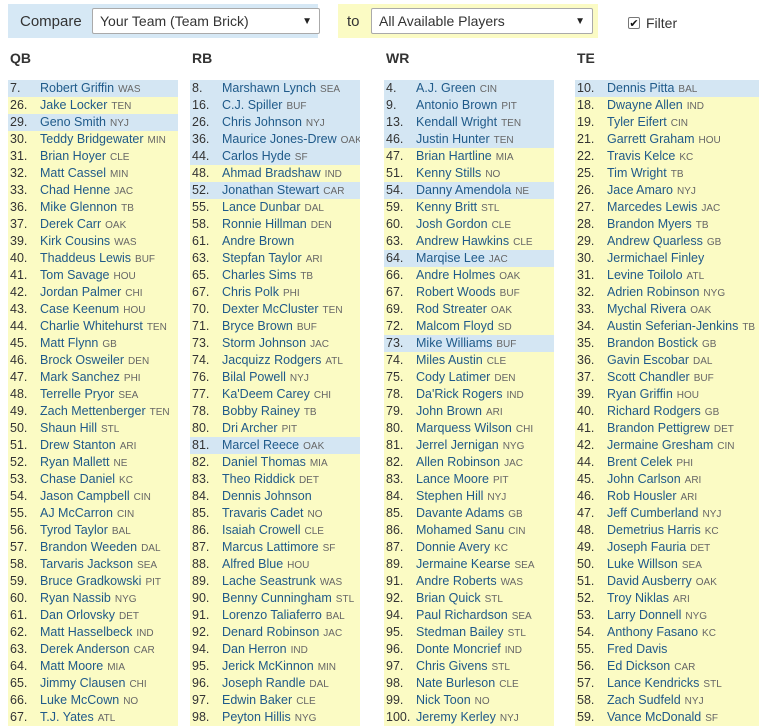 The width and height of the screenshot is (763, 726). I want to click on player-row: 55. Fred Davis, so click(667, 649).